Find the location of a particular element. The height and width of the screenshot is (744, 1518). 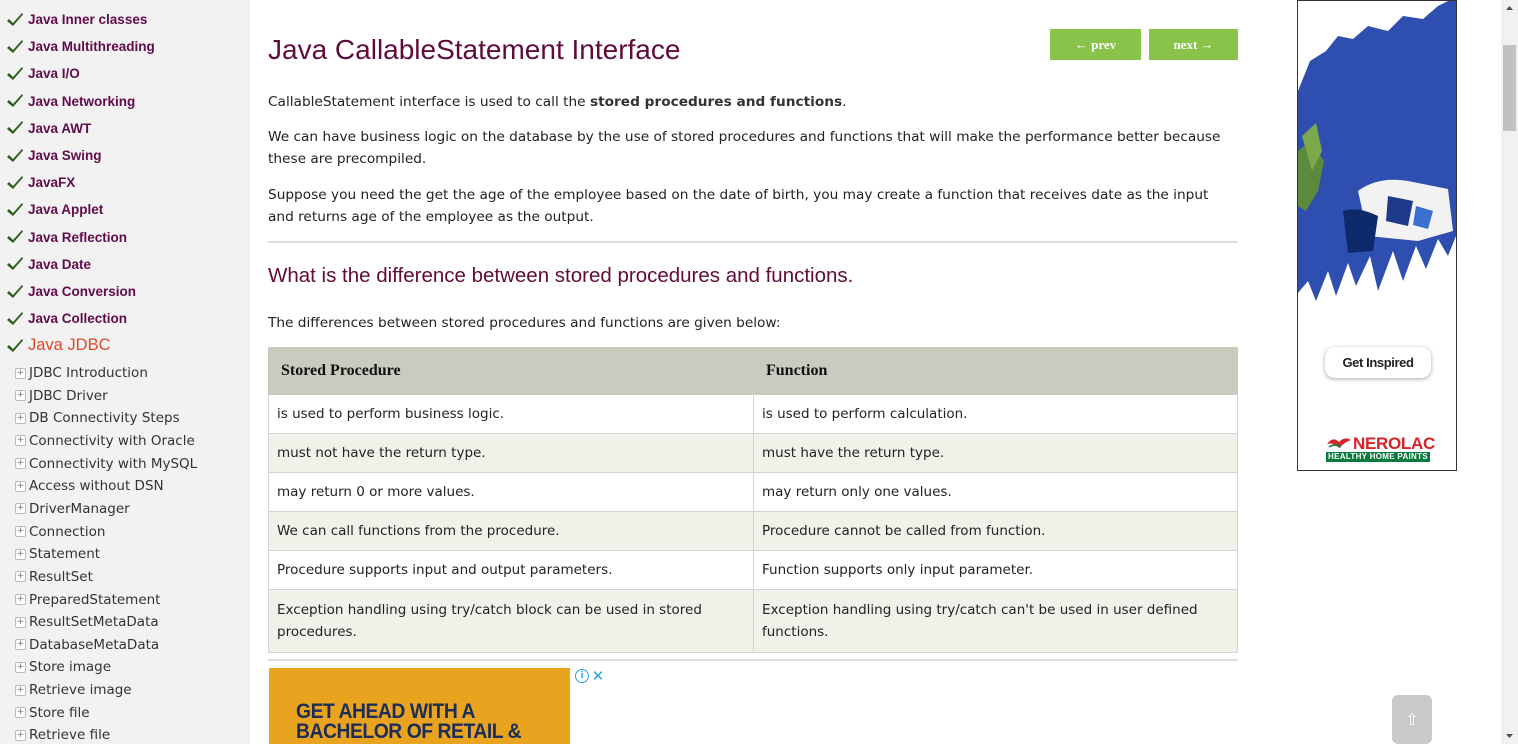

sidebar-topic-javafx: JavaFX is located at coordinates (40, 182).